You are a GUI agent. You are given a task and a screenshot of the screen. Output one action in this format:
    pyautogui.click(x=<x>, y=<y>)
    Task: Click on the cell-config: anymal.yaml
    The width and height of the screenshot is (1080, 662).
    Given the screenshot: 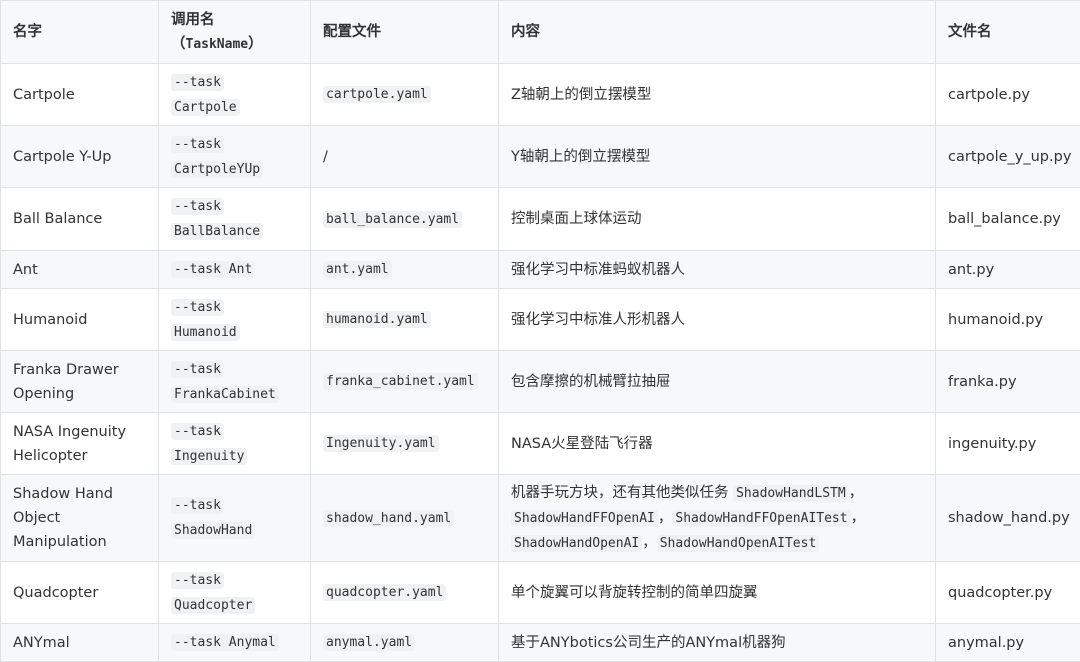 What is the action you would take?
    pyautogui.click(x=404, y=642)
    